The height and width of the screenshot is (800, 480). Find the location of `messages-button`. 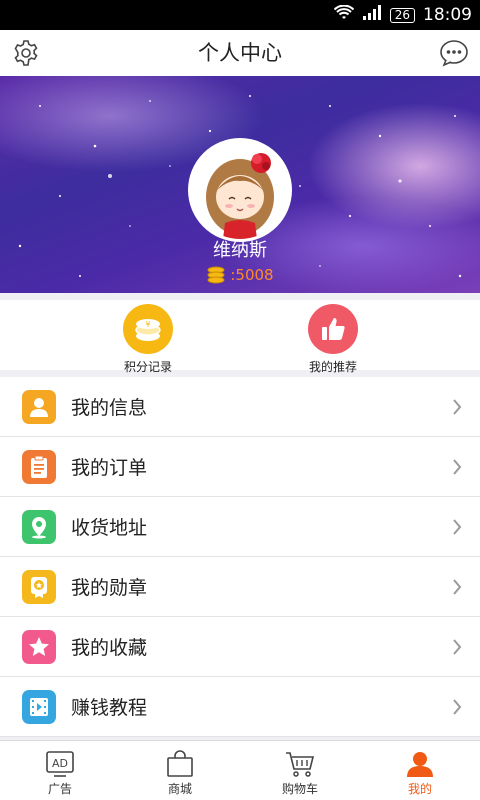

messages-button is located at coordinates (454, 53).